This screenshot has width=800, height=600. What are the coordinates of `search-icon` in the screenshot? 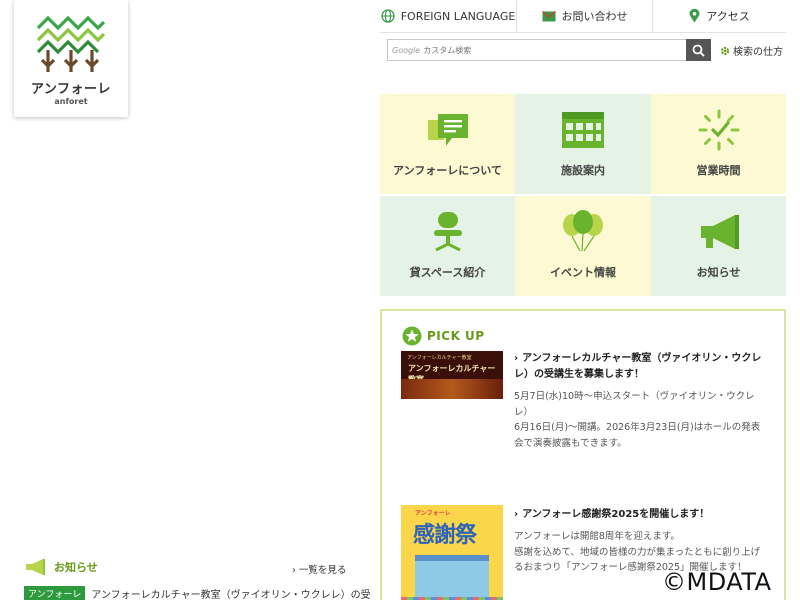 It's located at (698, 50).